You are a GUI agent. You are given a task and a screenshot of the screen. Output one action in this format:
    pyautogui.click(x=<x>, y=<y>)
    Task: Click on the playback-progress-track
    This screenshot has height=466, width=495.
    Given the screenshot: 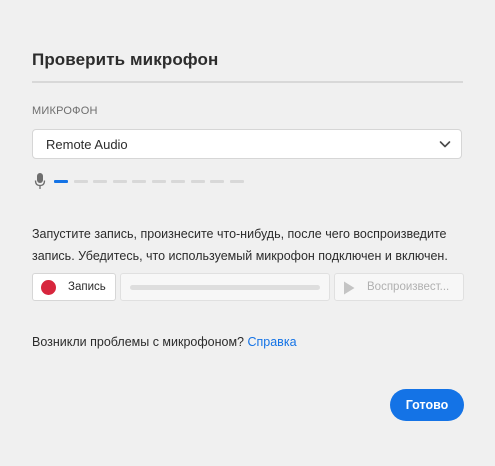 What is the action you would take?
    pyautogui.click(x=225, y=287)
    